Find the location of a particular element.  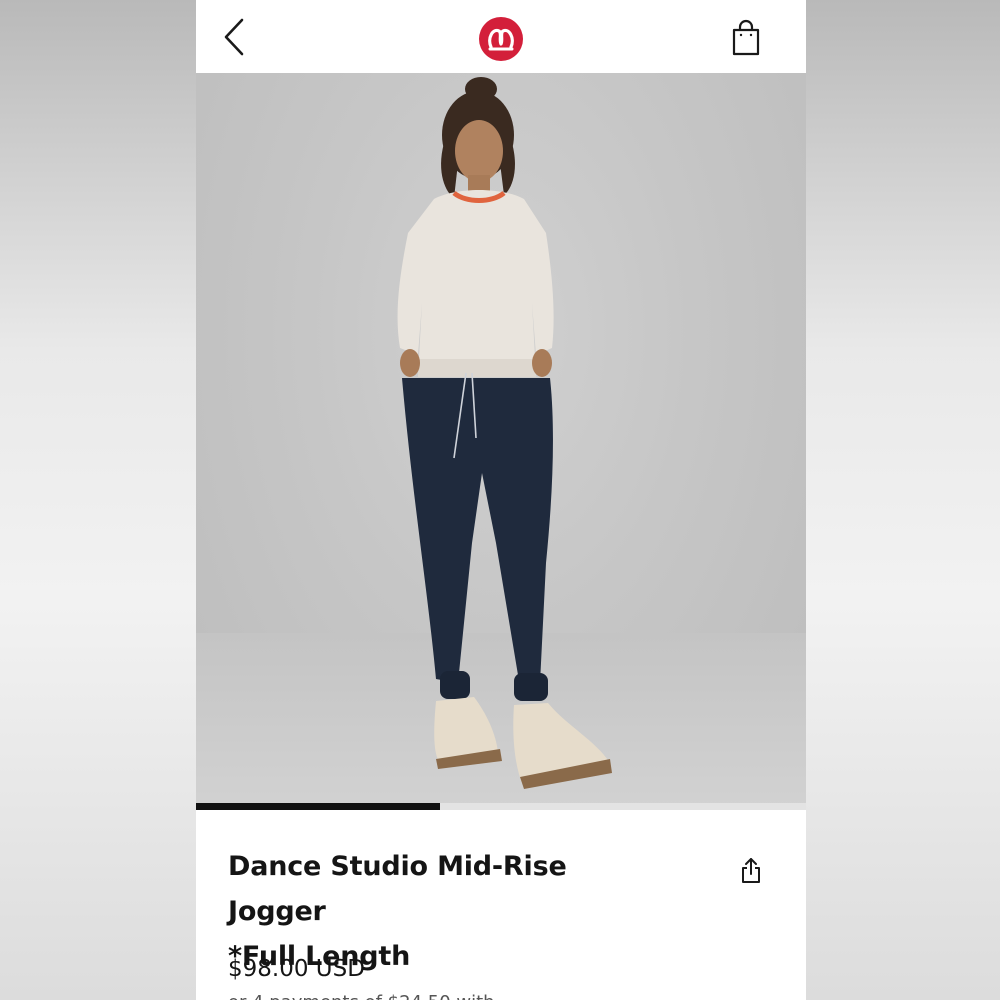

share-icon is located at coordinates (751, 870).